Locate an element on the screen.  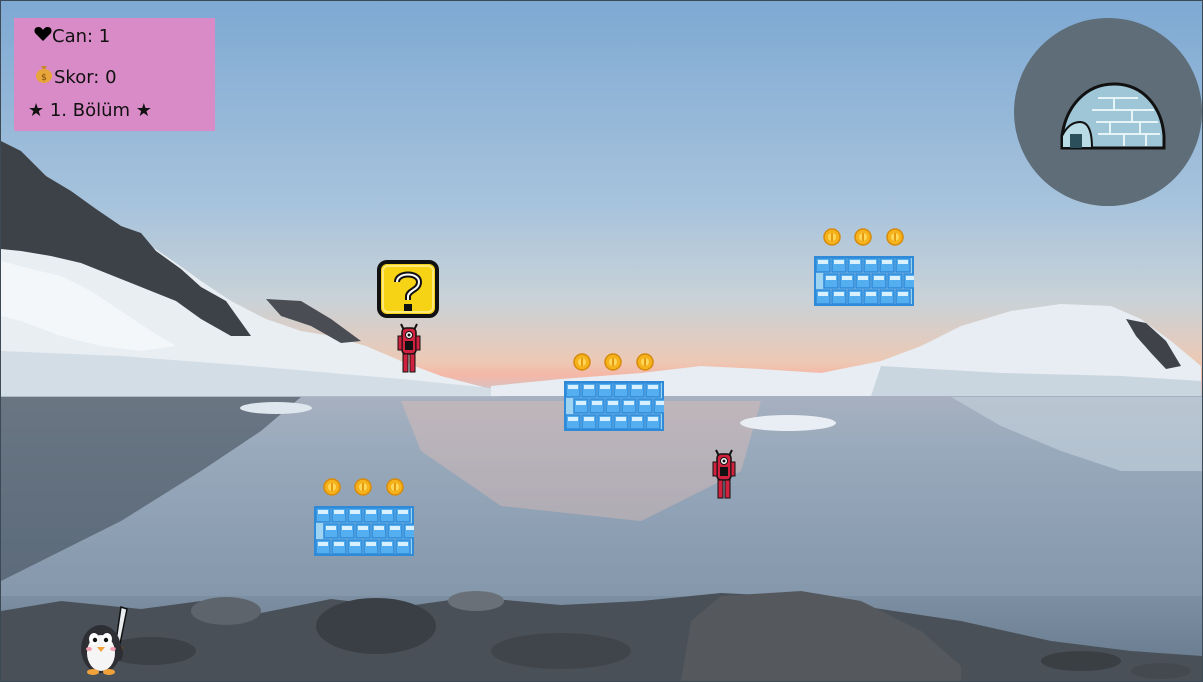
money-bag-icon: $ is located at coordinates (44, 75).